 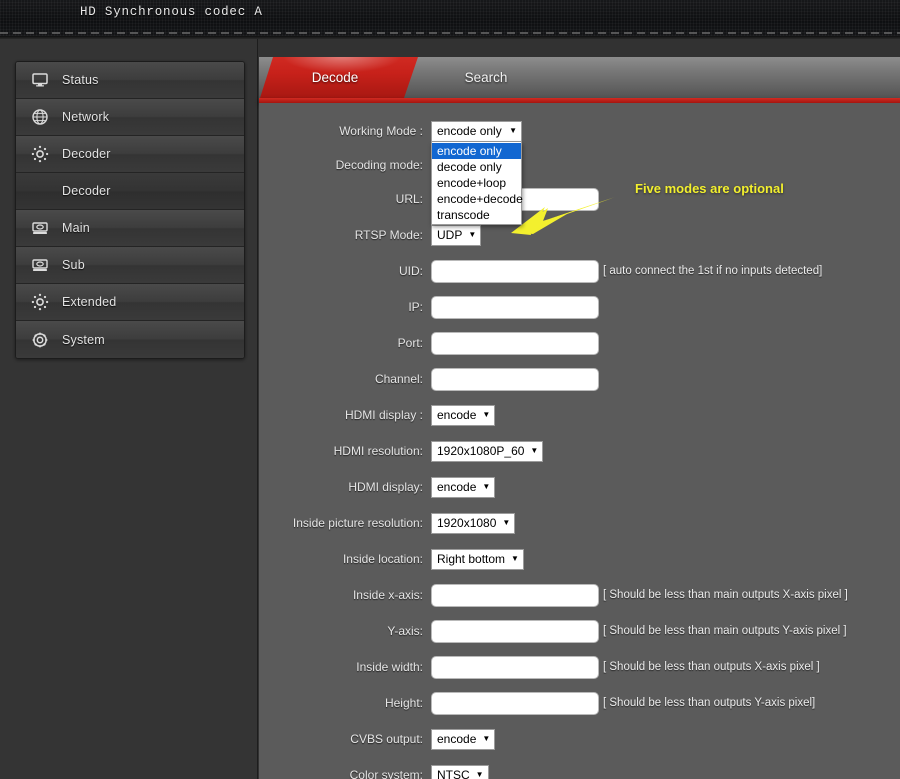 I want to click on label-decoding-mode: Decoding mode:, so click(x=379, y=165).